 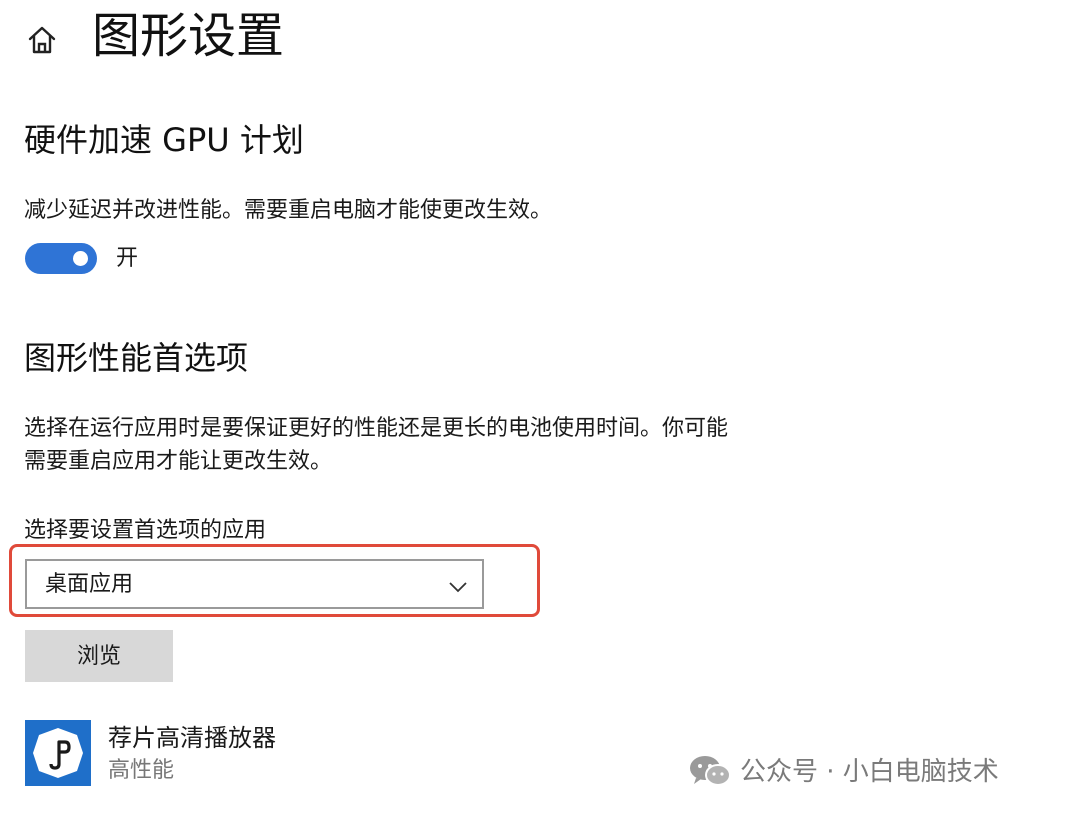 I want to click on watermark-text: 公众号 · 小白电脑技术, so click(x=869, y=772).